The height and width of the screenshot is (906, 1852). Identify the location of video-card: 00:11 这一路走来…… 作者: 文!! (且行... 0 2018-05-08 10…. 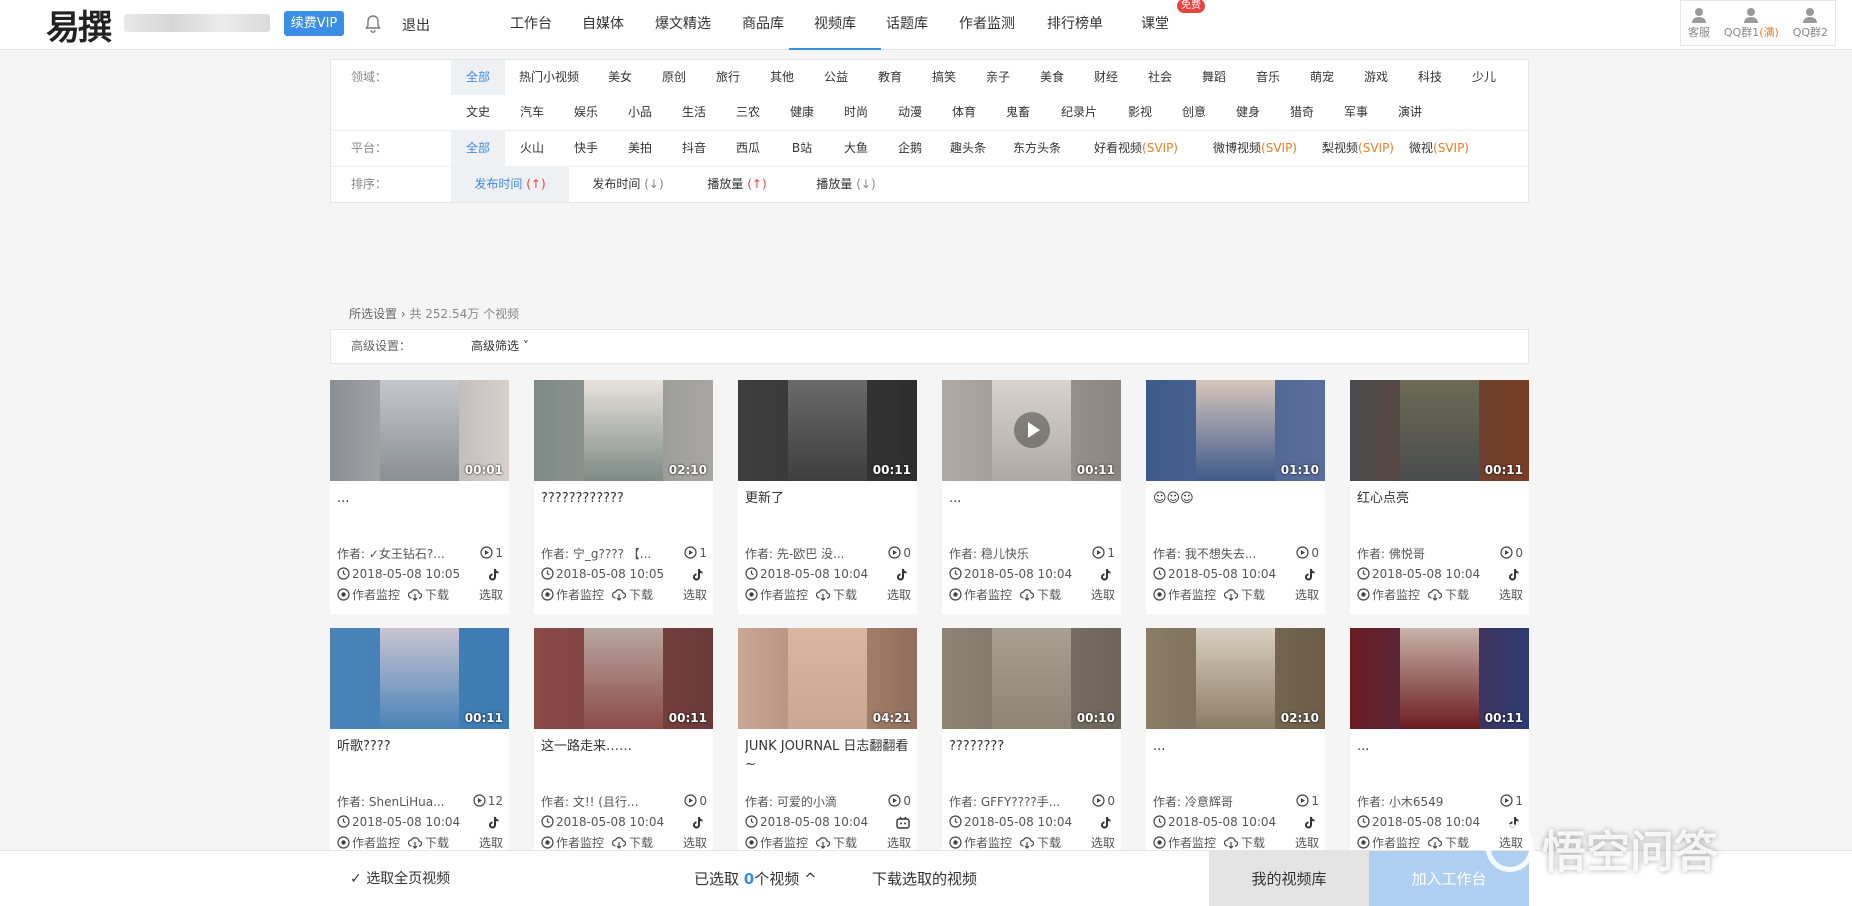
(623, 745).